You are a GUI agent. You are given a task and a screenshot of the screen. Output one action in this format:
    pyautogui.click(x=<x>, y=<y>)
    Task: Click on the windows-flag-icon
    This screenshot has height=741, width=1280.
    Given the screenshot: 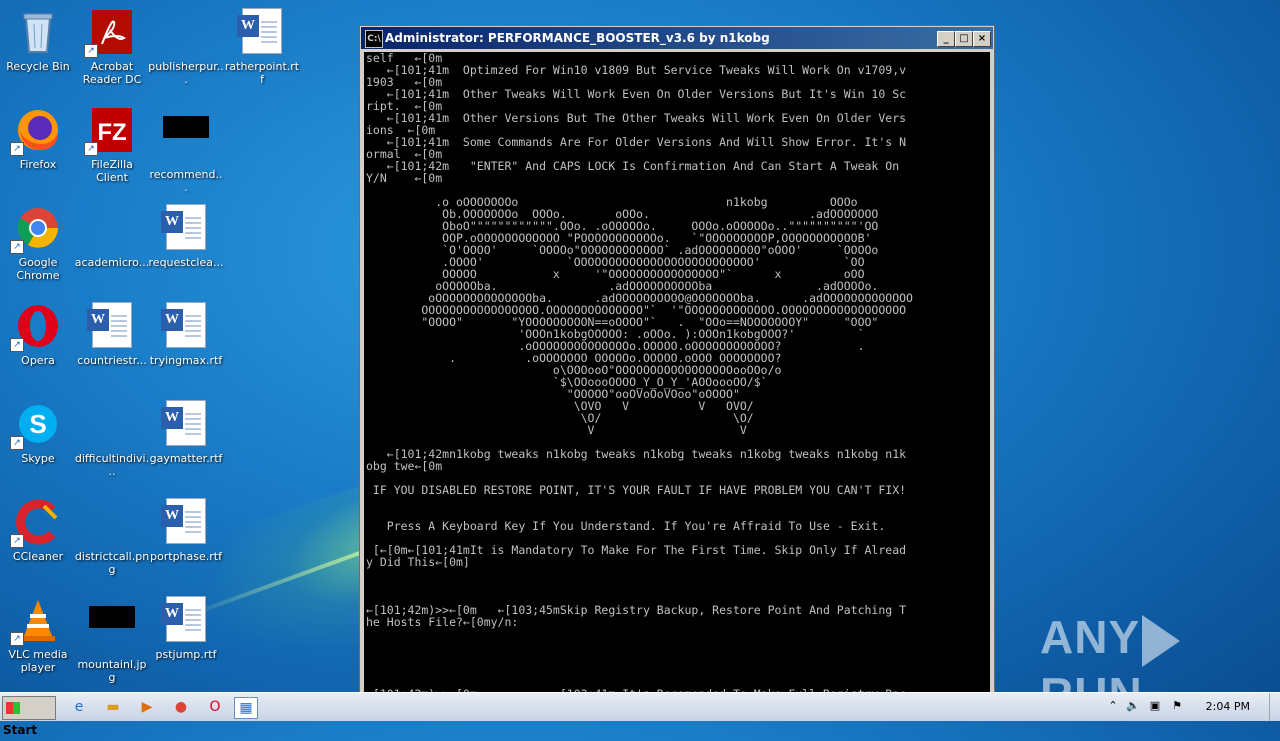 What is the action you would take?
    pyautogui.click(x=13, y=708)
    